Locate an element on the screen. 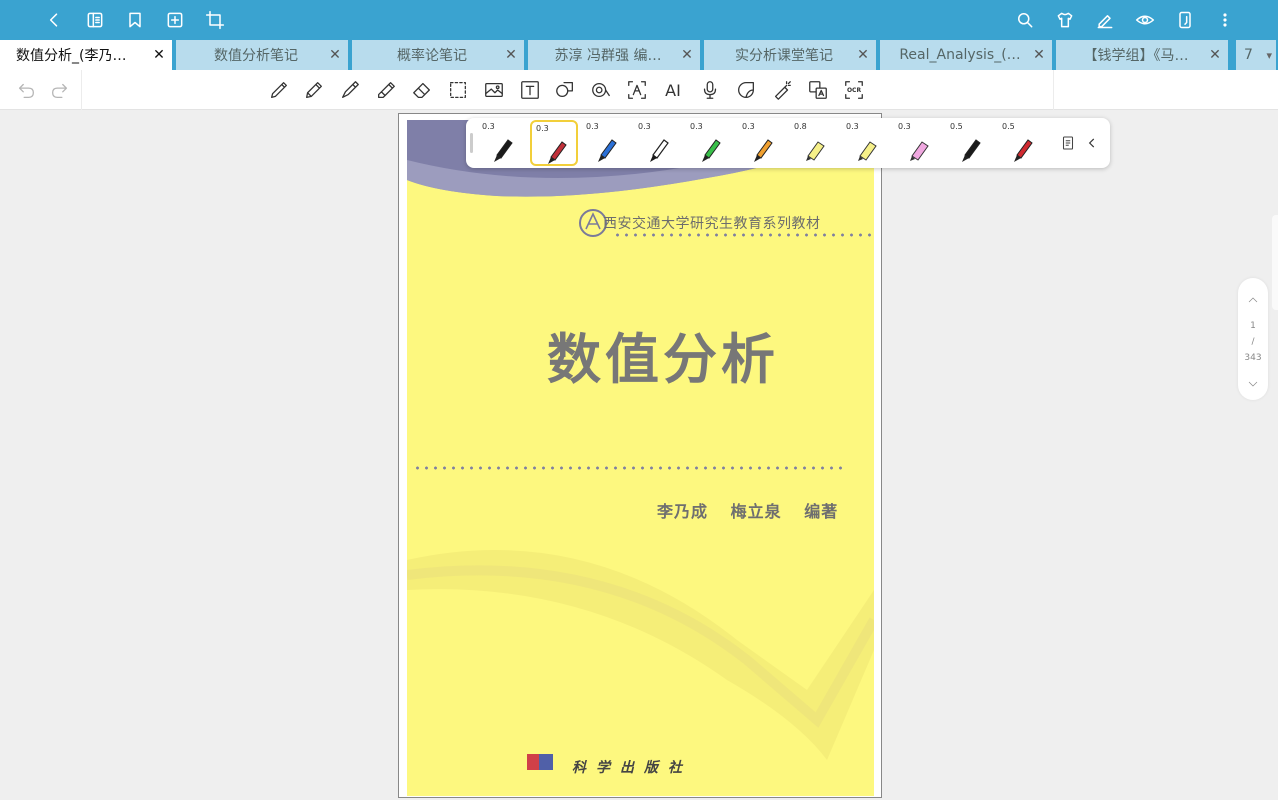  more-icon is located at coordinates (1225, 20).